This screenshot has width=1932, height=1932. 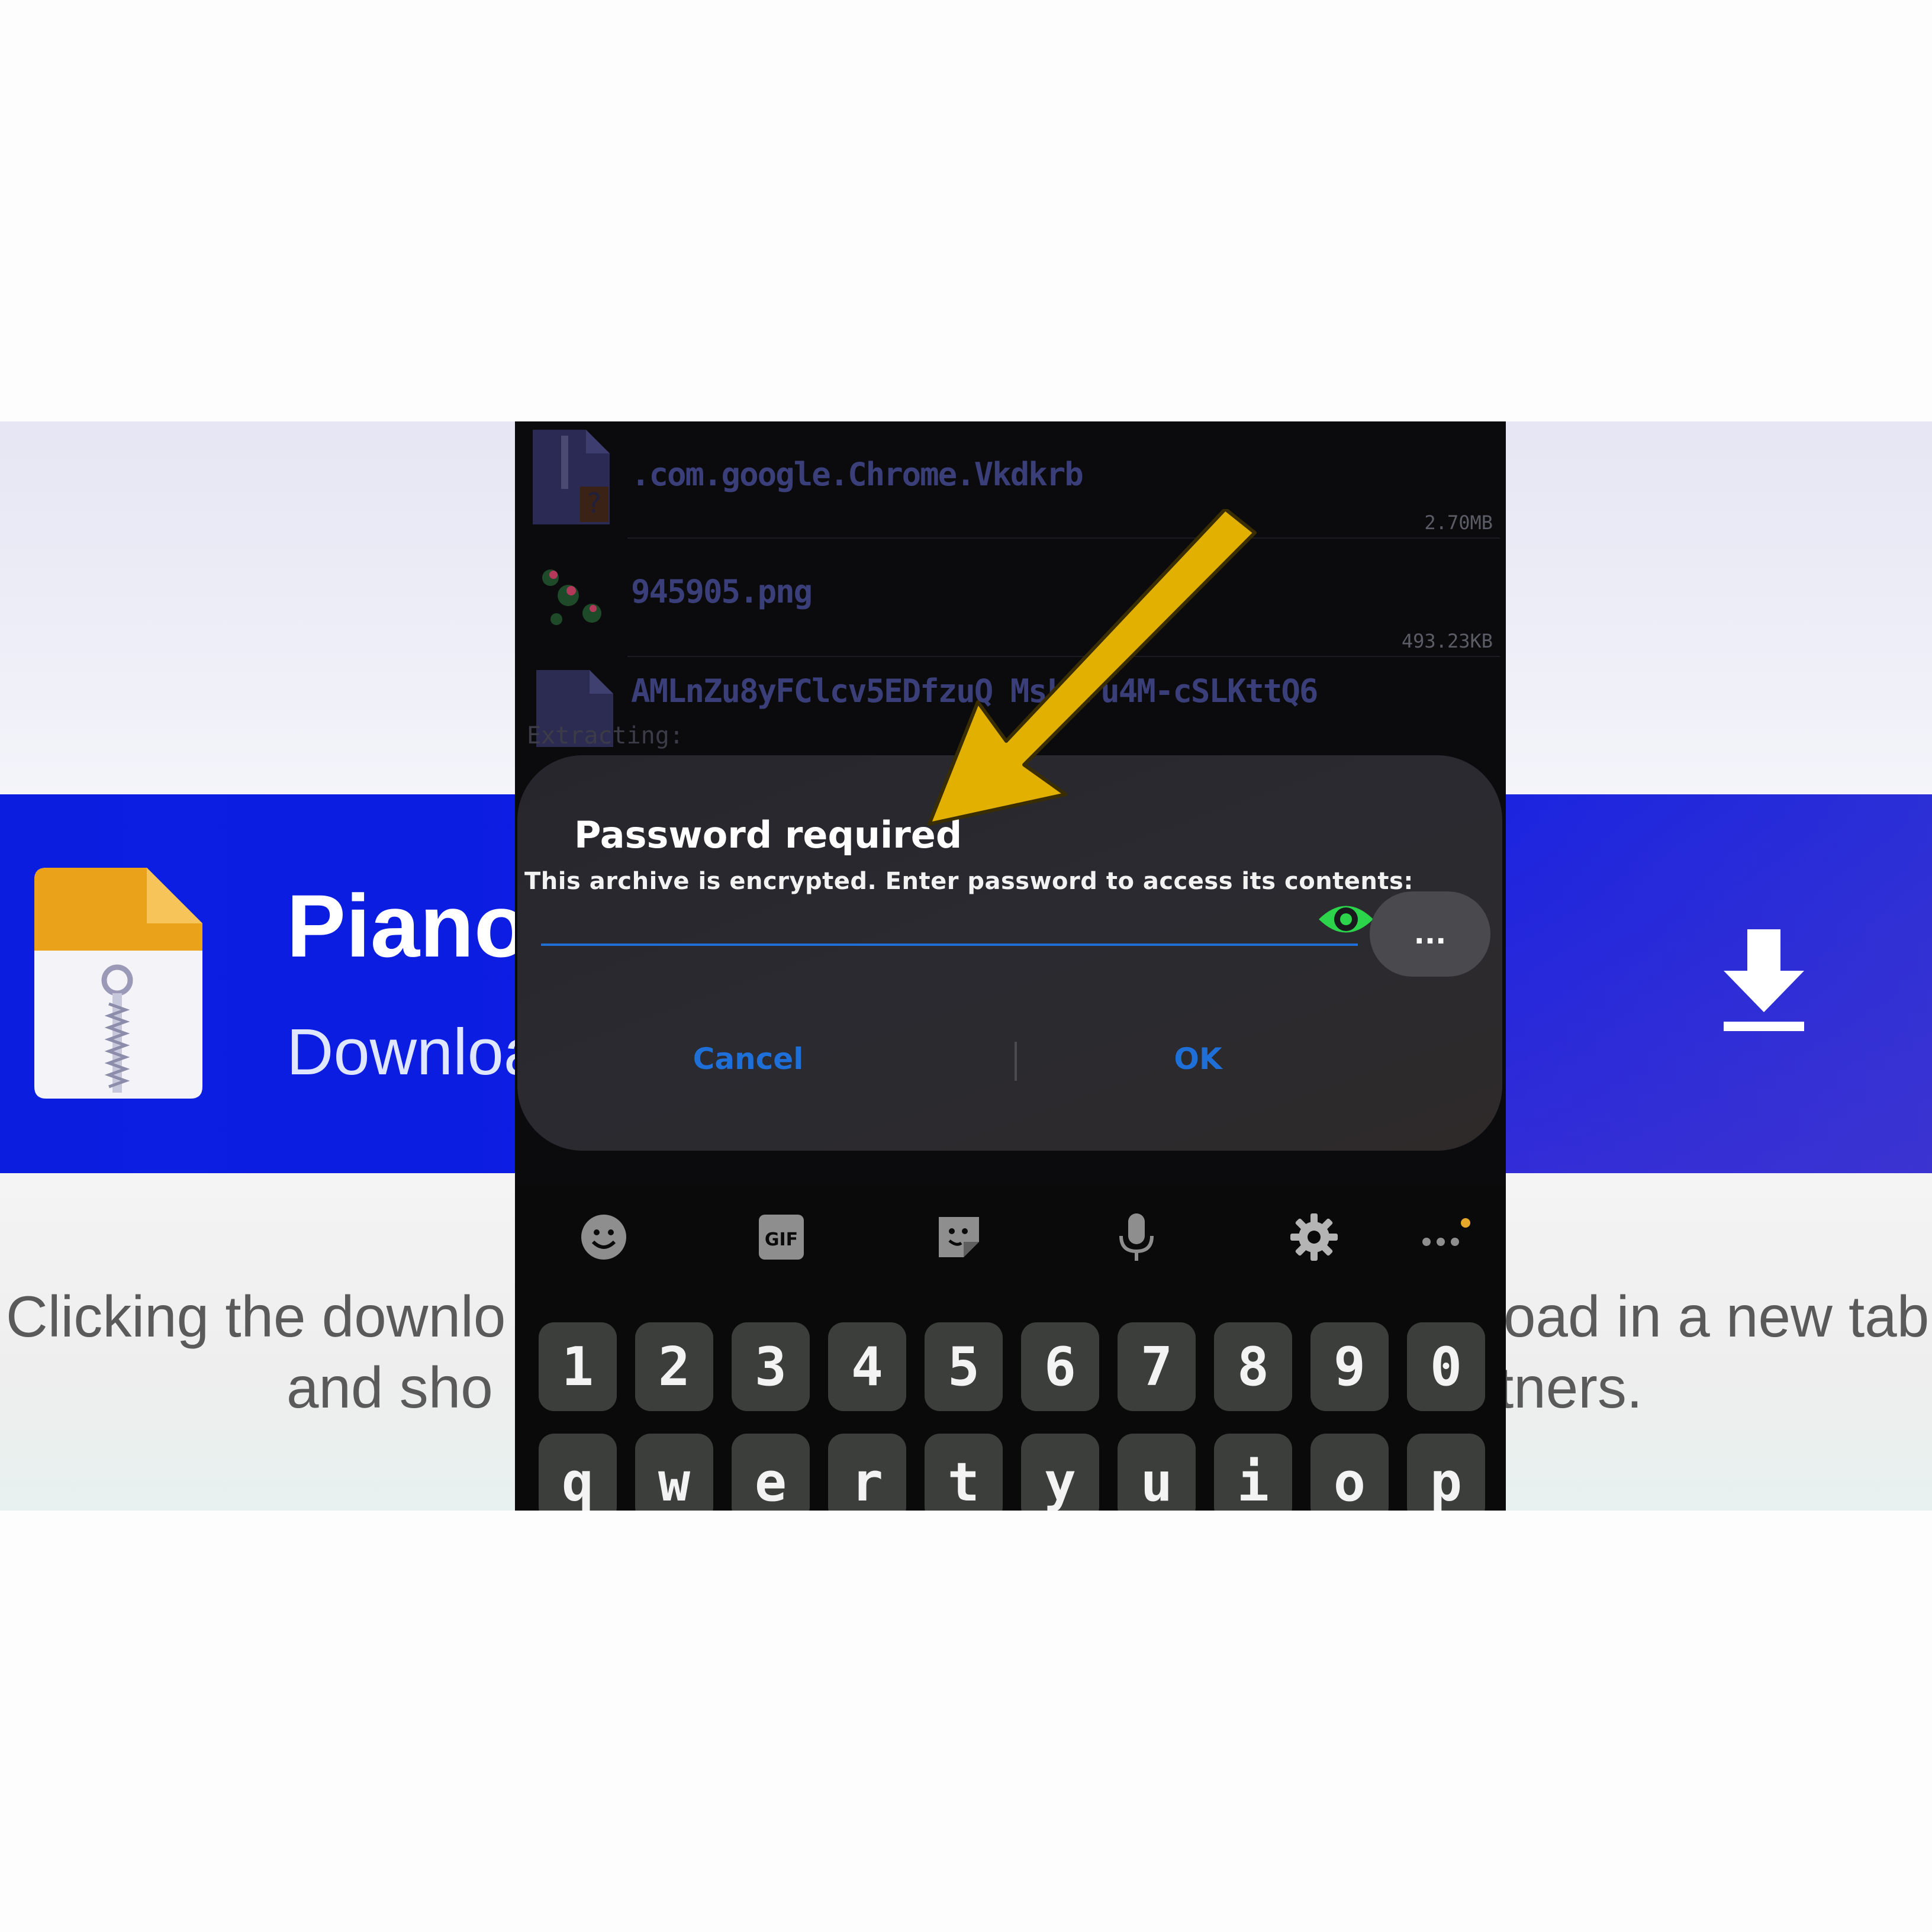 What do you see at coordinates (1060, 1366) in the screenshot?
I see `key-6: 6` at bounding box center [1060, 1366].